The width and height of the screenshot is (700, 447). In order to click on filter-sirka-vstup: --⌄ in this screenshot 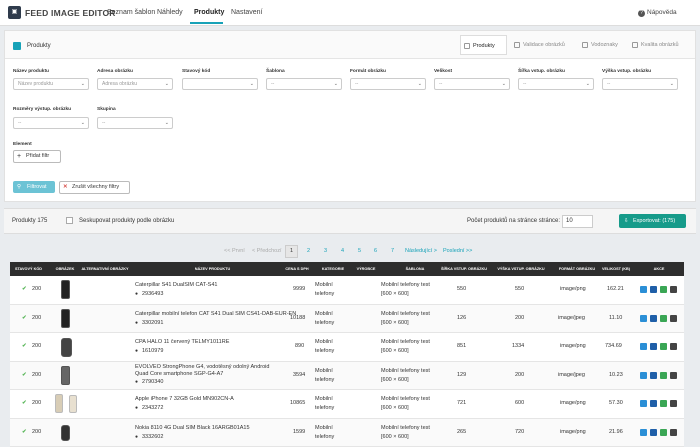, I will do `click(556, 84)`.